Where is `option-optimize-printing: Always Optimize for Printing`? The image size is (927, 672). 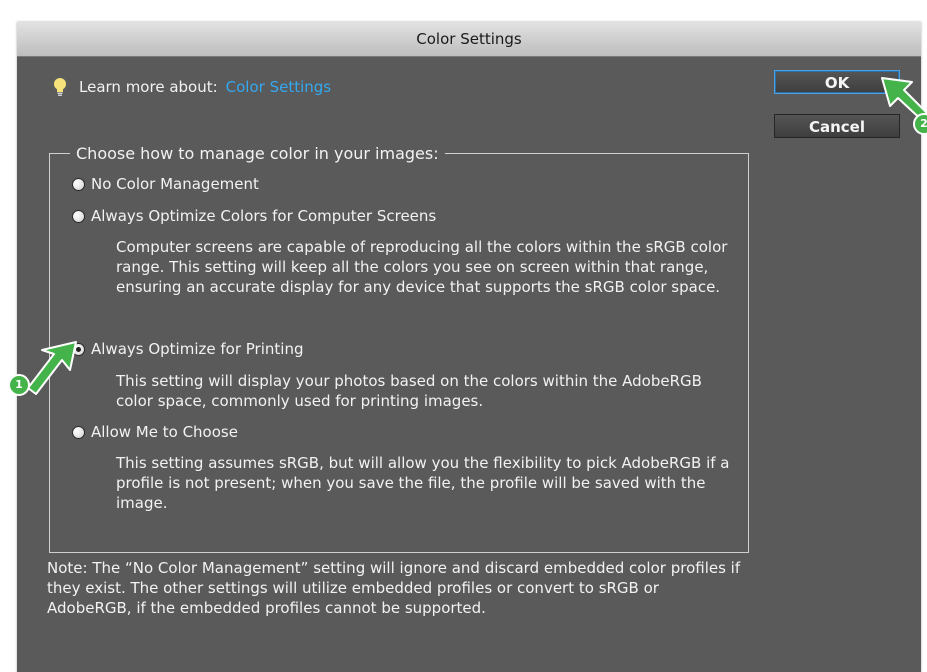 option-optimize-printing: Always Optimize for Printing is located at coordinates (187, 349).